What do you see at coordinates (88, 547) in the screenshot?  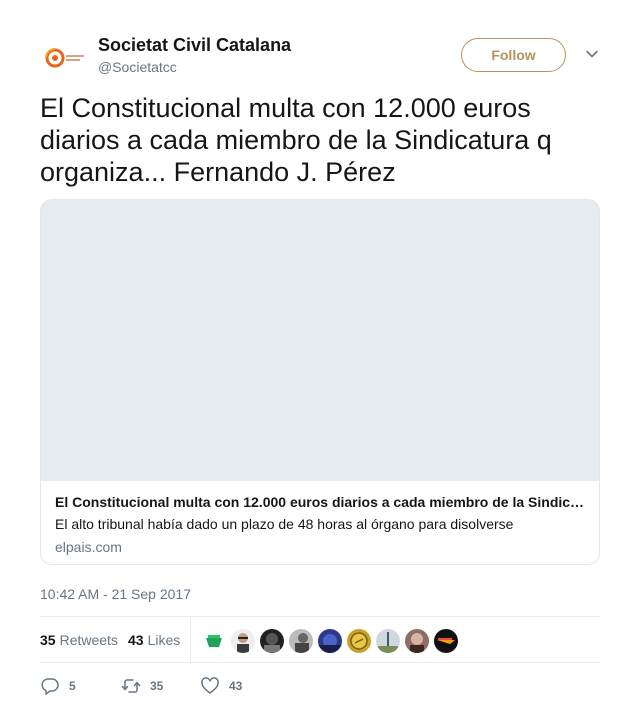 I see `card-domain: elpais.com` at bounding box center [88, 547].